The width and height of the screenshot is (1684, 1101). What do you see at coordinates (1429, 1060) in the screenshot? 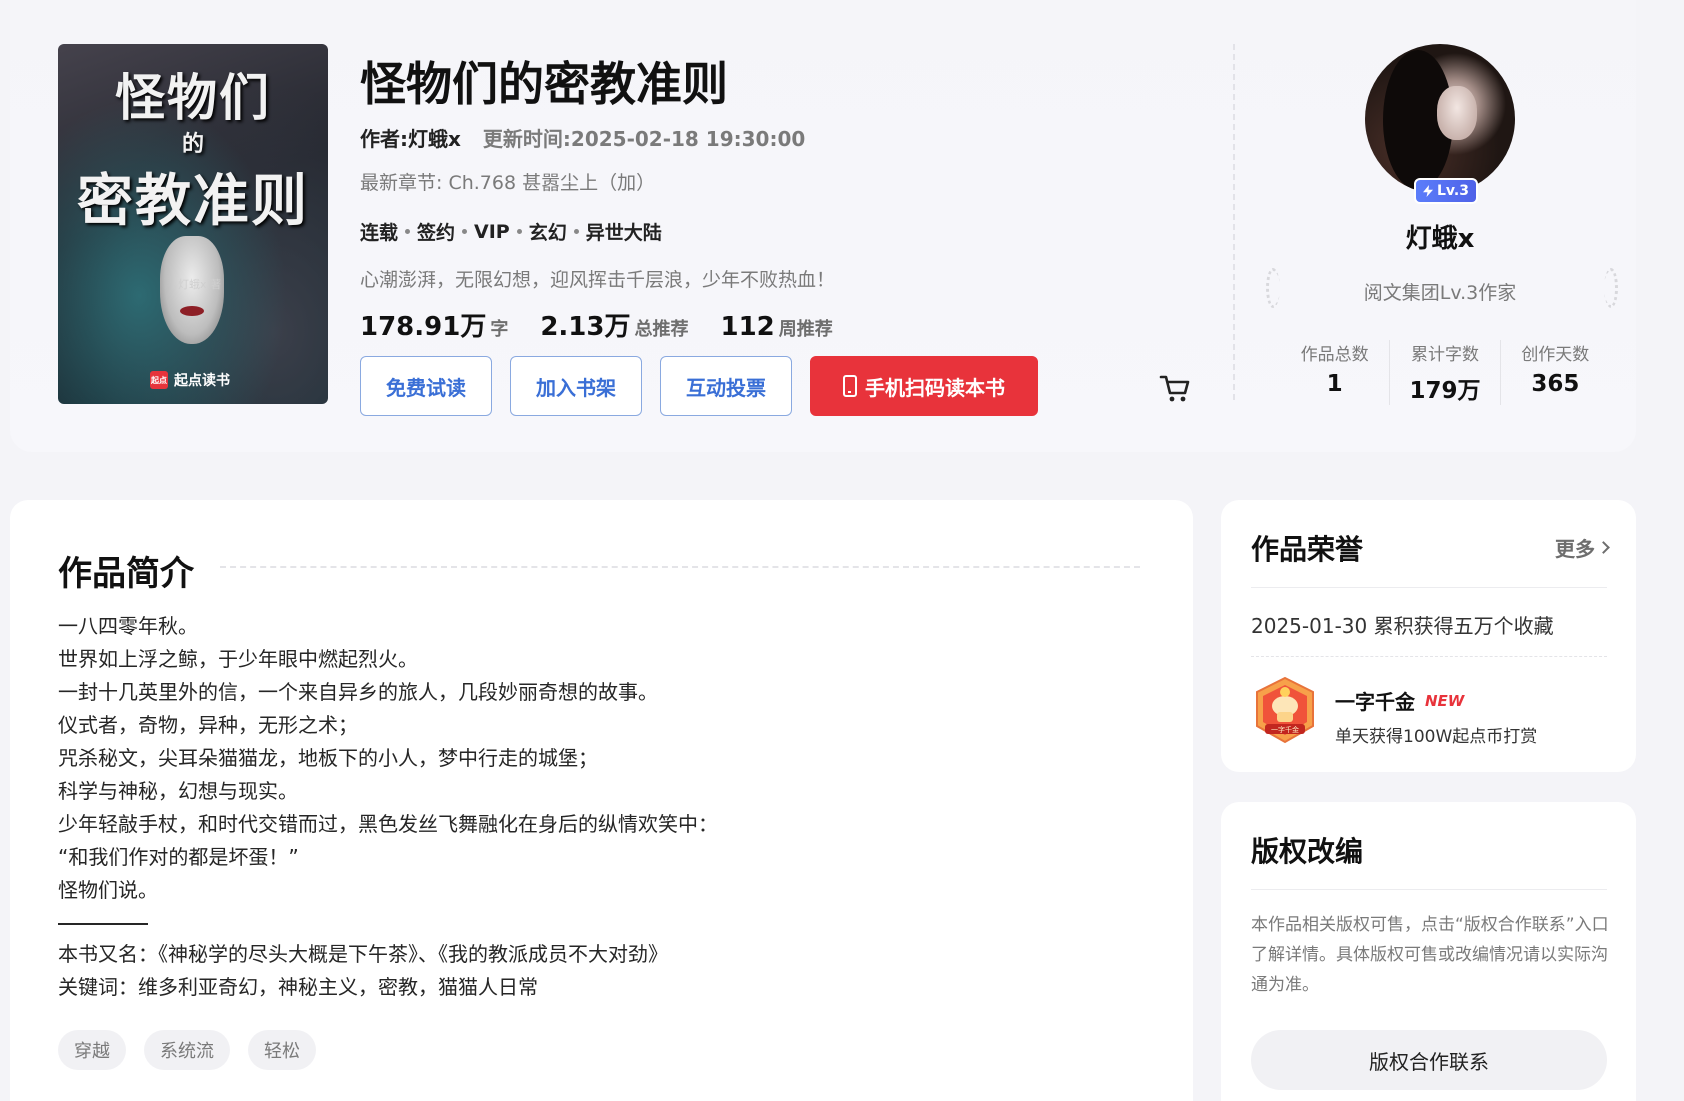
I see `copyright-contact-button: 版权合作联系` at bounding box center [1429, 1060].